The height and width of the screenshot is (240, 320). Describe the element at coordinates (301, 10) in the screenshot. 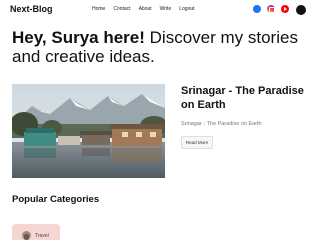

I see `dark-mode-toggle` at that location.